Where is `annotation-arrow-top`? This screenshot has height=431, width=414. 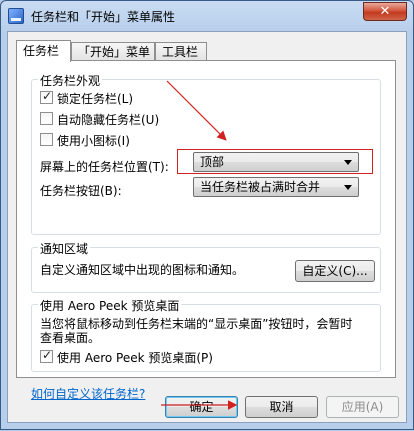 annotation-arrow-top is located at coordinates (196, 110).